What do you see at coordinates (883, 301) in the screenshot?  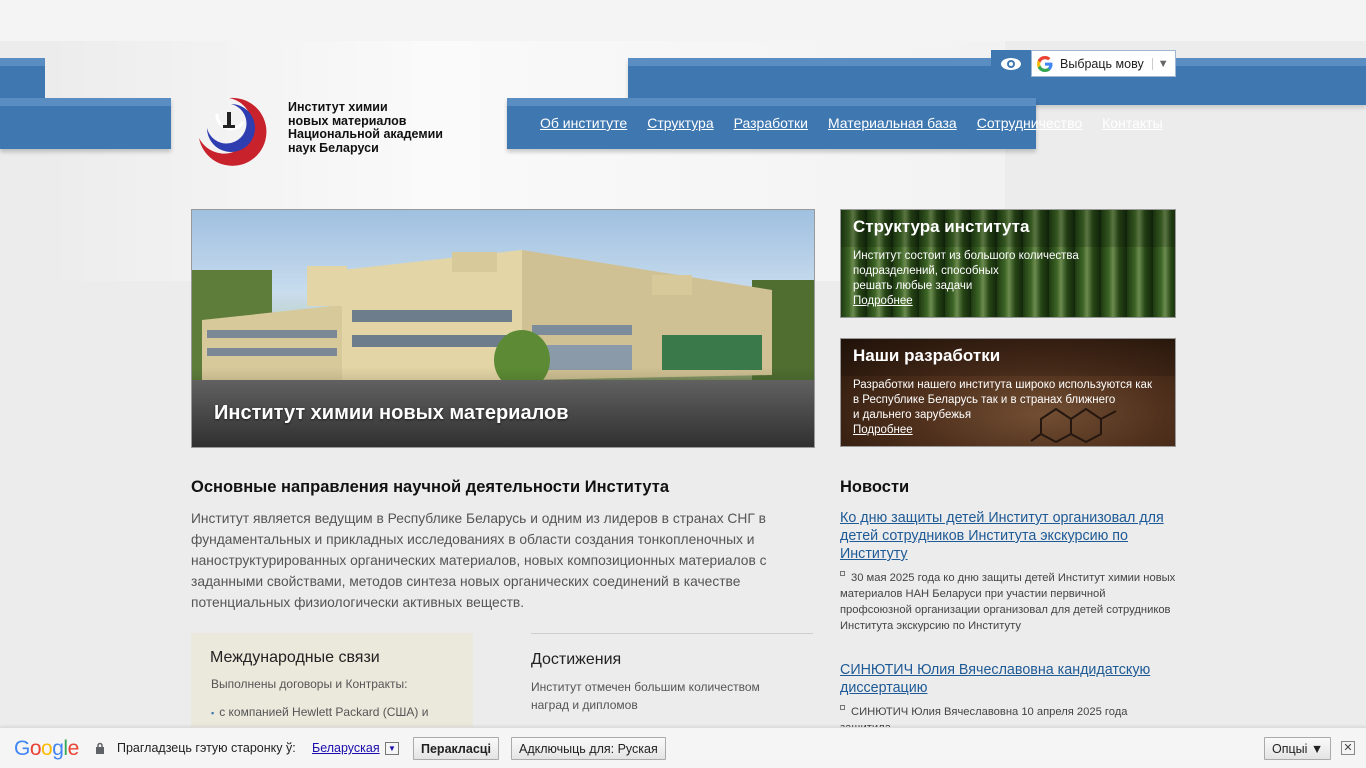 I see `structure-more-link: Подробнее` at bounding box center [883, 301].